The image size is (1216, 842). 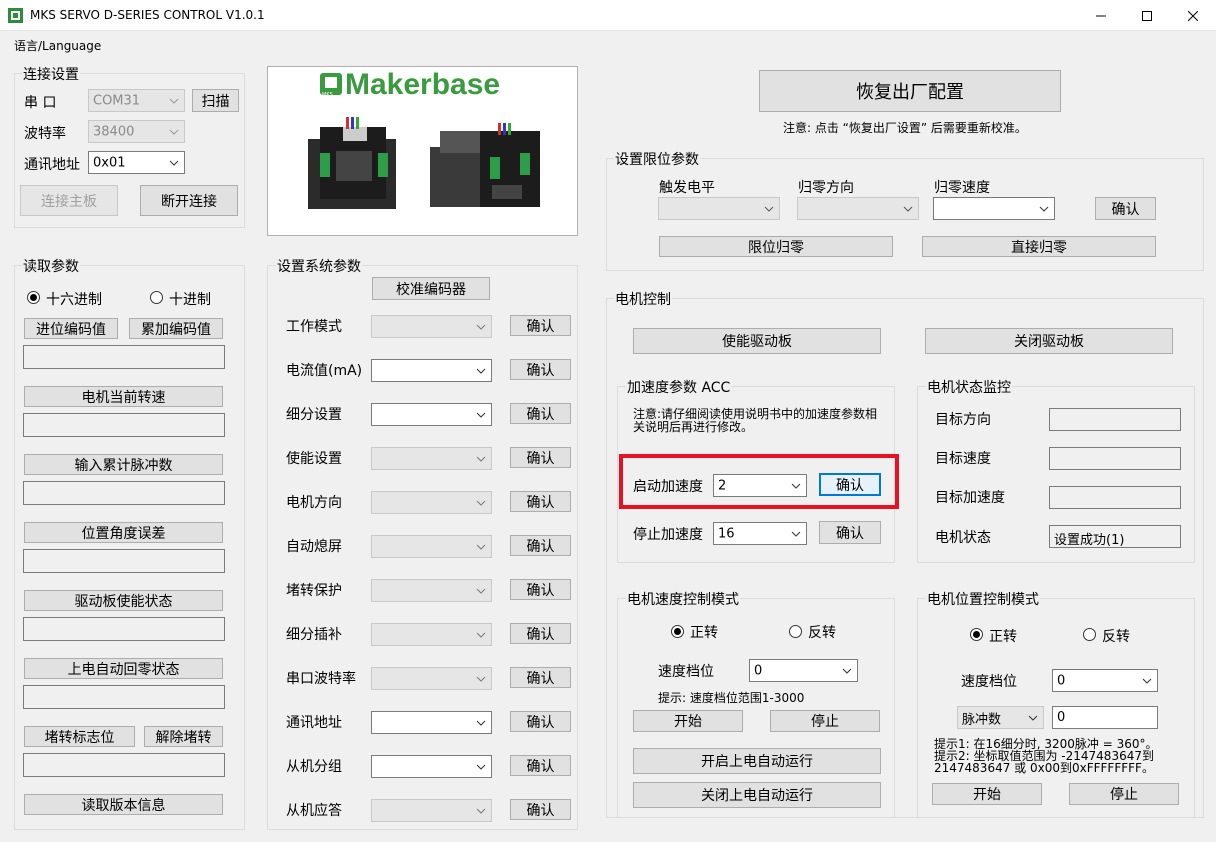 What do you see at coordinates (190, 300) in the screenshot?
I see `dec-label: 十进制` at bounding box center [190, 300].